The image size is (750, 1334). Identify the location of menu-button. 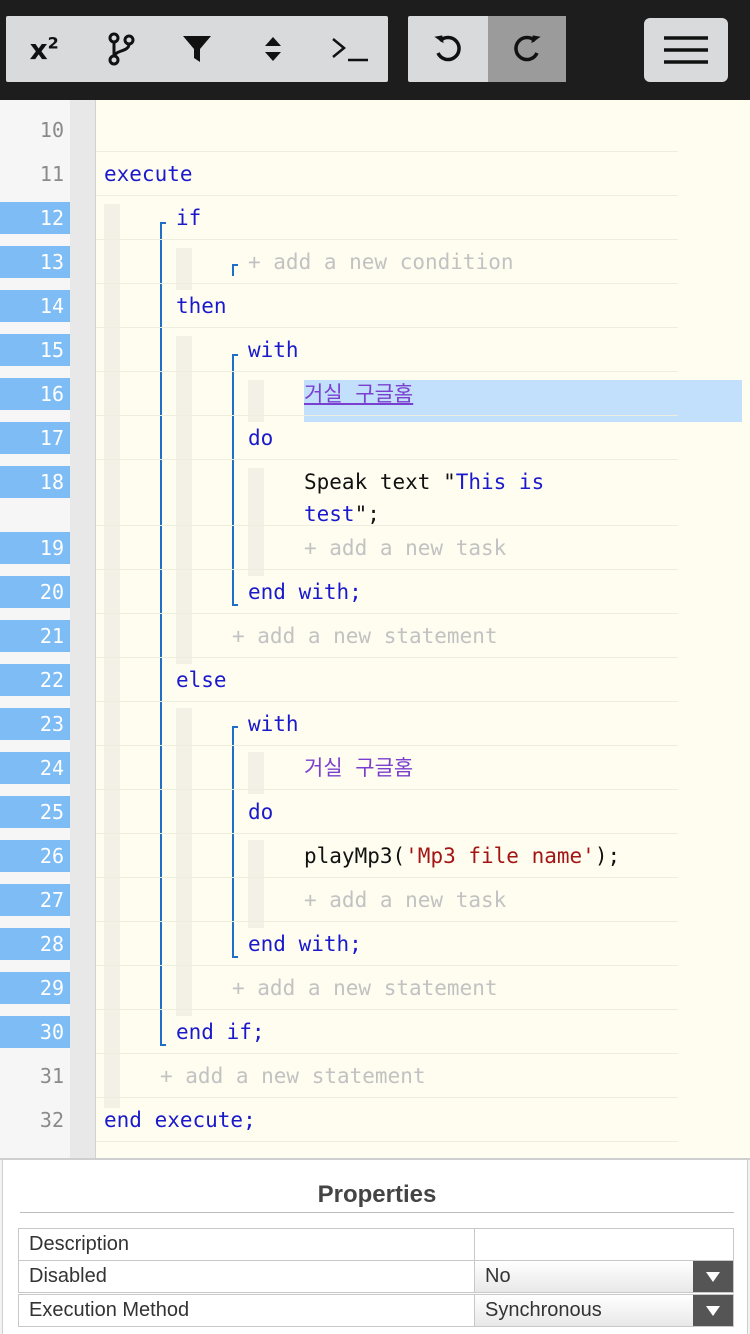
(686, 50).